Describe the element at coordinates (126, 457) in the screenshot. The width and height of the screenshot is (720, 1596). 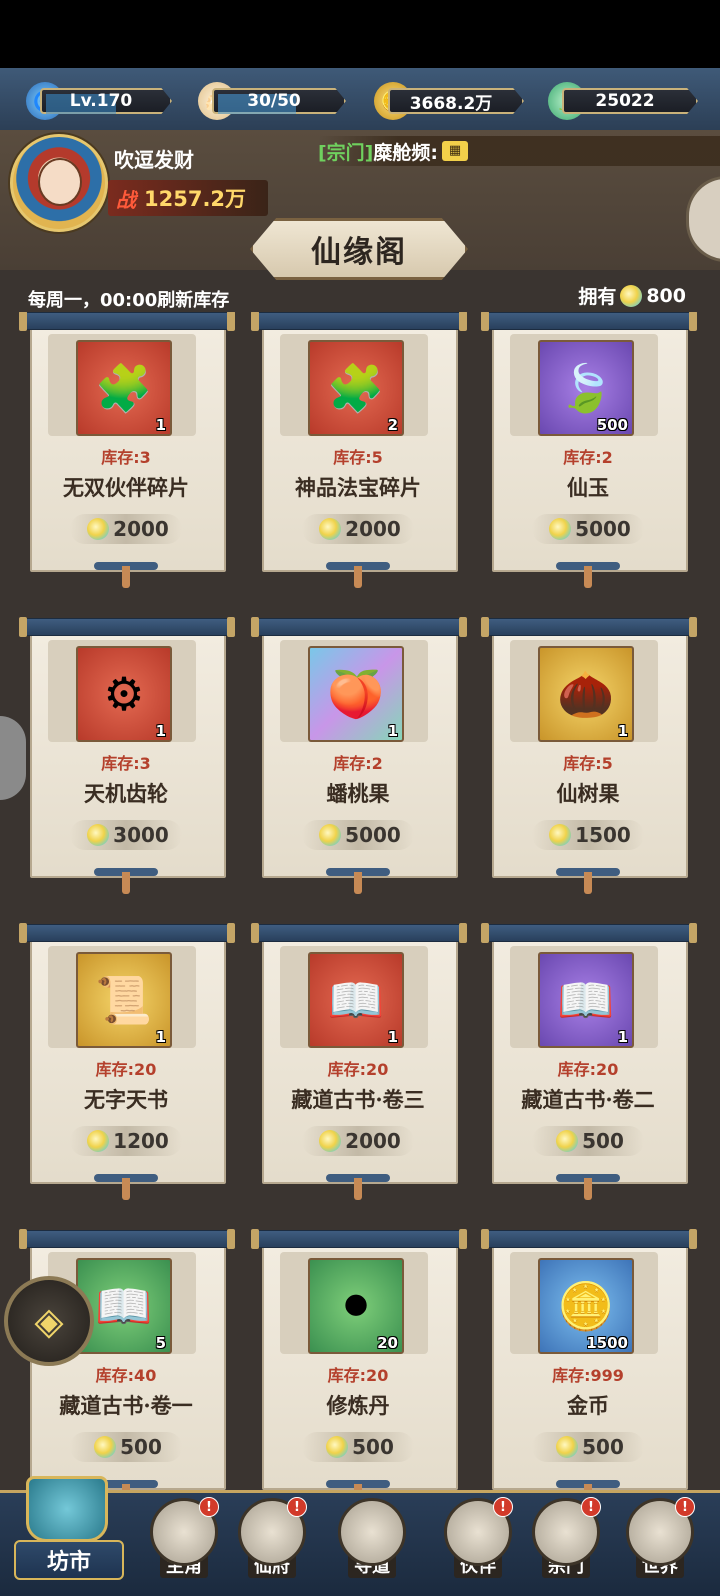
I see `item-stock: 库存:3` at that location.